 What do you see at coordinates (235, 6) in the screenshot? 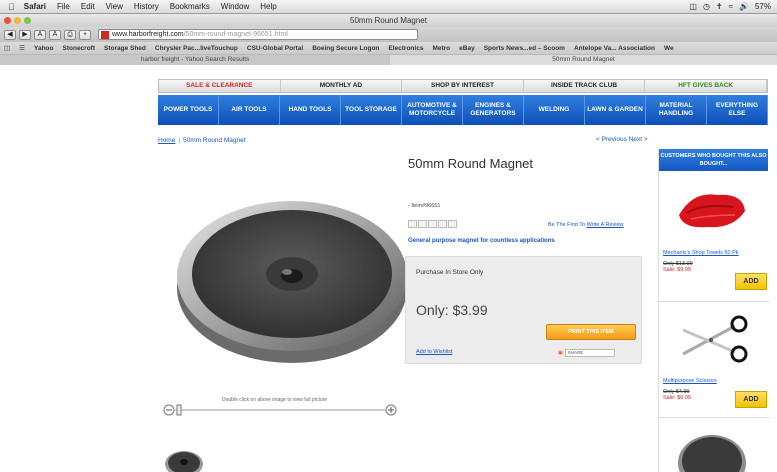
I see `menu-window: Window` at bounding box center [235, 6].